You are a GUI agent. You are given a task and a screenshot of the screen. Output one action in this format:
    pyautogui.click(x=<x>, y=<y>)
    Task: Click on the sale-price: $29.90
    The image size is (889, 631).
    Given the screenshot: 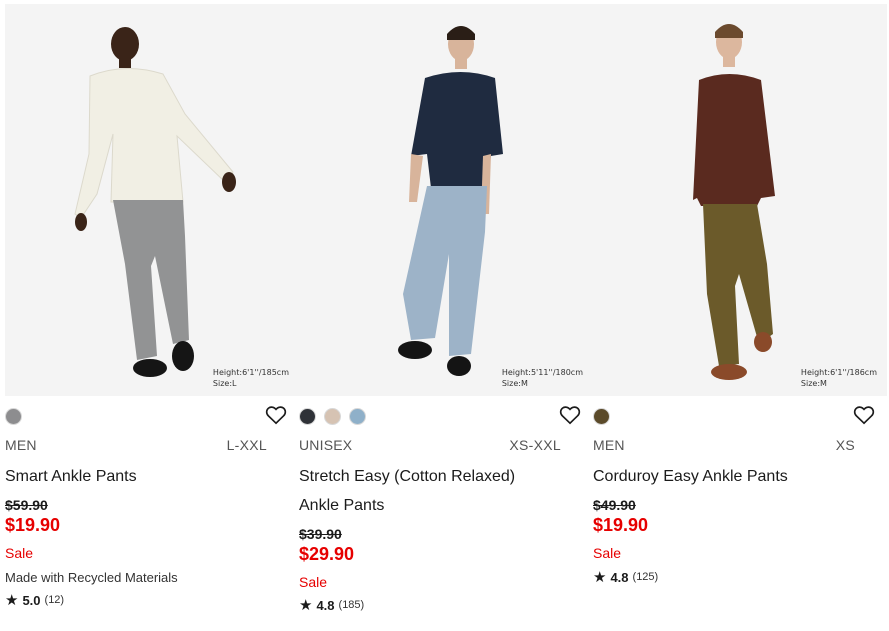 What is the action you would take?
    pyautogui.click(x=327, y=554)
    